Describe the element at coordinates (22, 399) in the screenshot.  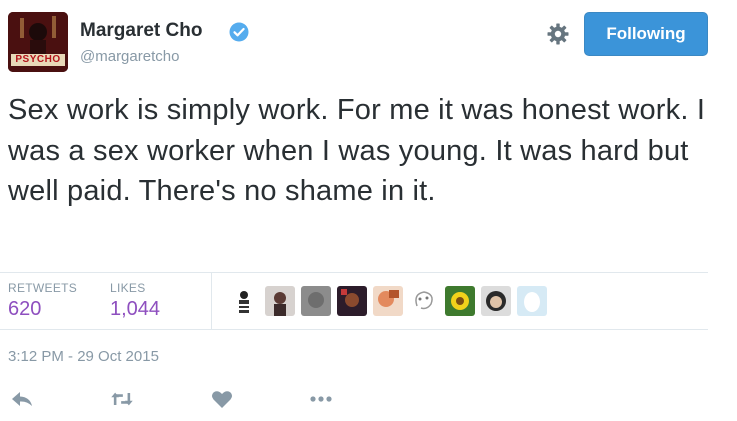
I see `reply-icon` at that location.